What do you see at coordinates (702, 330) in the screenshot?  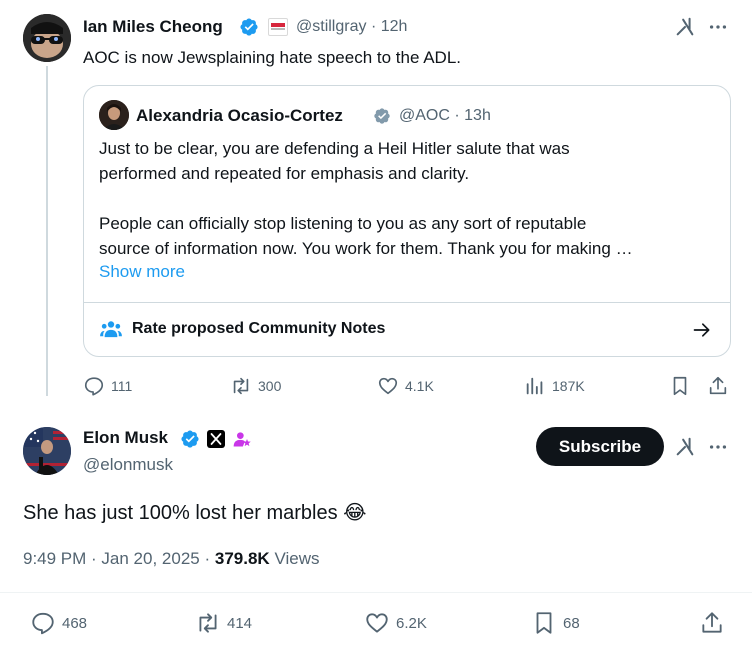 I see `arrow-right-icon` at bounding box center [702, 330].